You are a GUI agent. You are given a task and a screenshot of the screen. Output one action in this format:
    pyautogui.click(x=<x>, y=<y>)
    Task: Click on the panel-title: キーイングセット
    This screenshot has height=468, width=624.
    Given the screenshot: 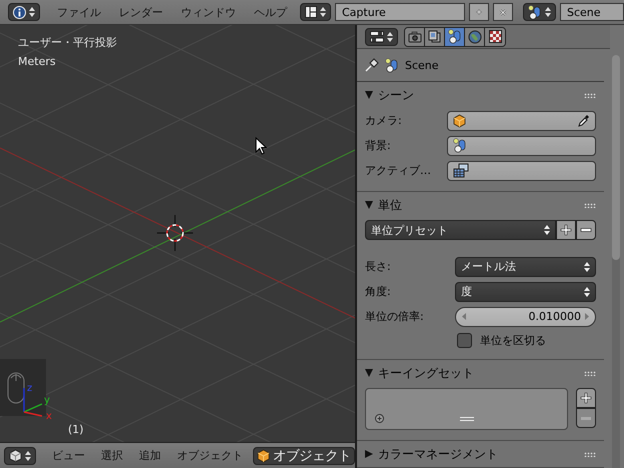 What is the action you would take?
    pyautogui.click(x=426, y=373)
    